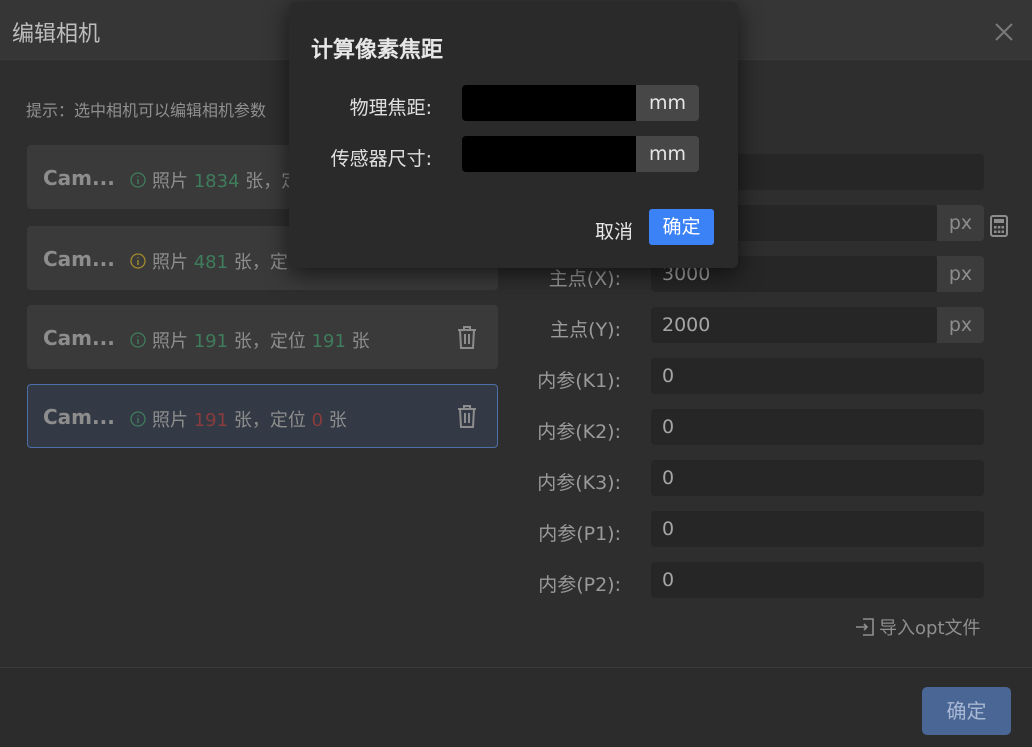  I want to click on popup-confirm-button: 确定, so click(681, 227).